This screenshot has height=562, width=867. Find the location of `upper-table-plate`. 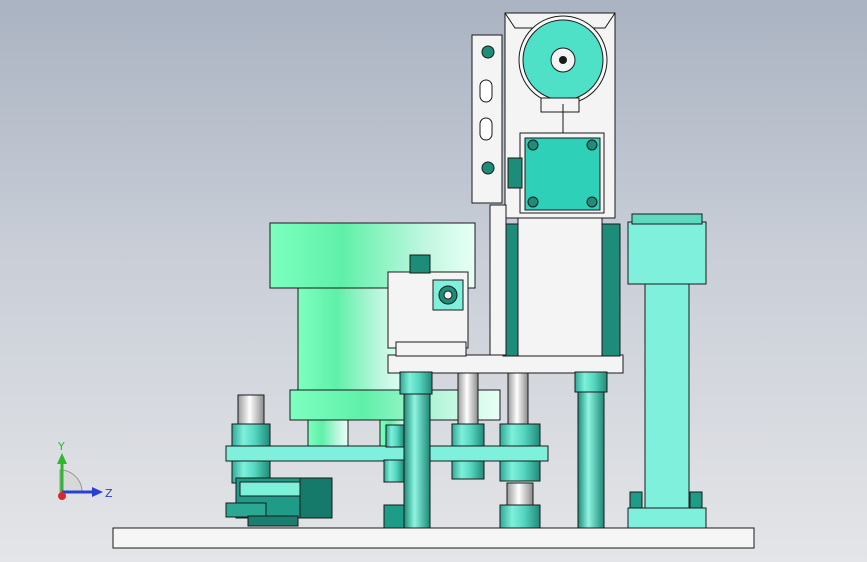

upper-table-plate is located at coordinates (505, 364).